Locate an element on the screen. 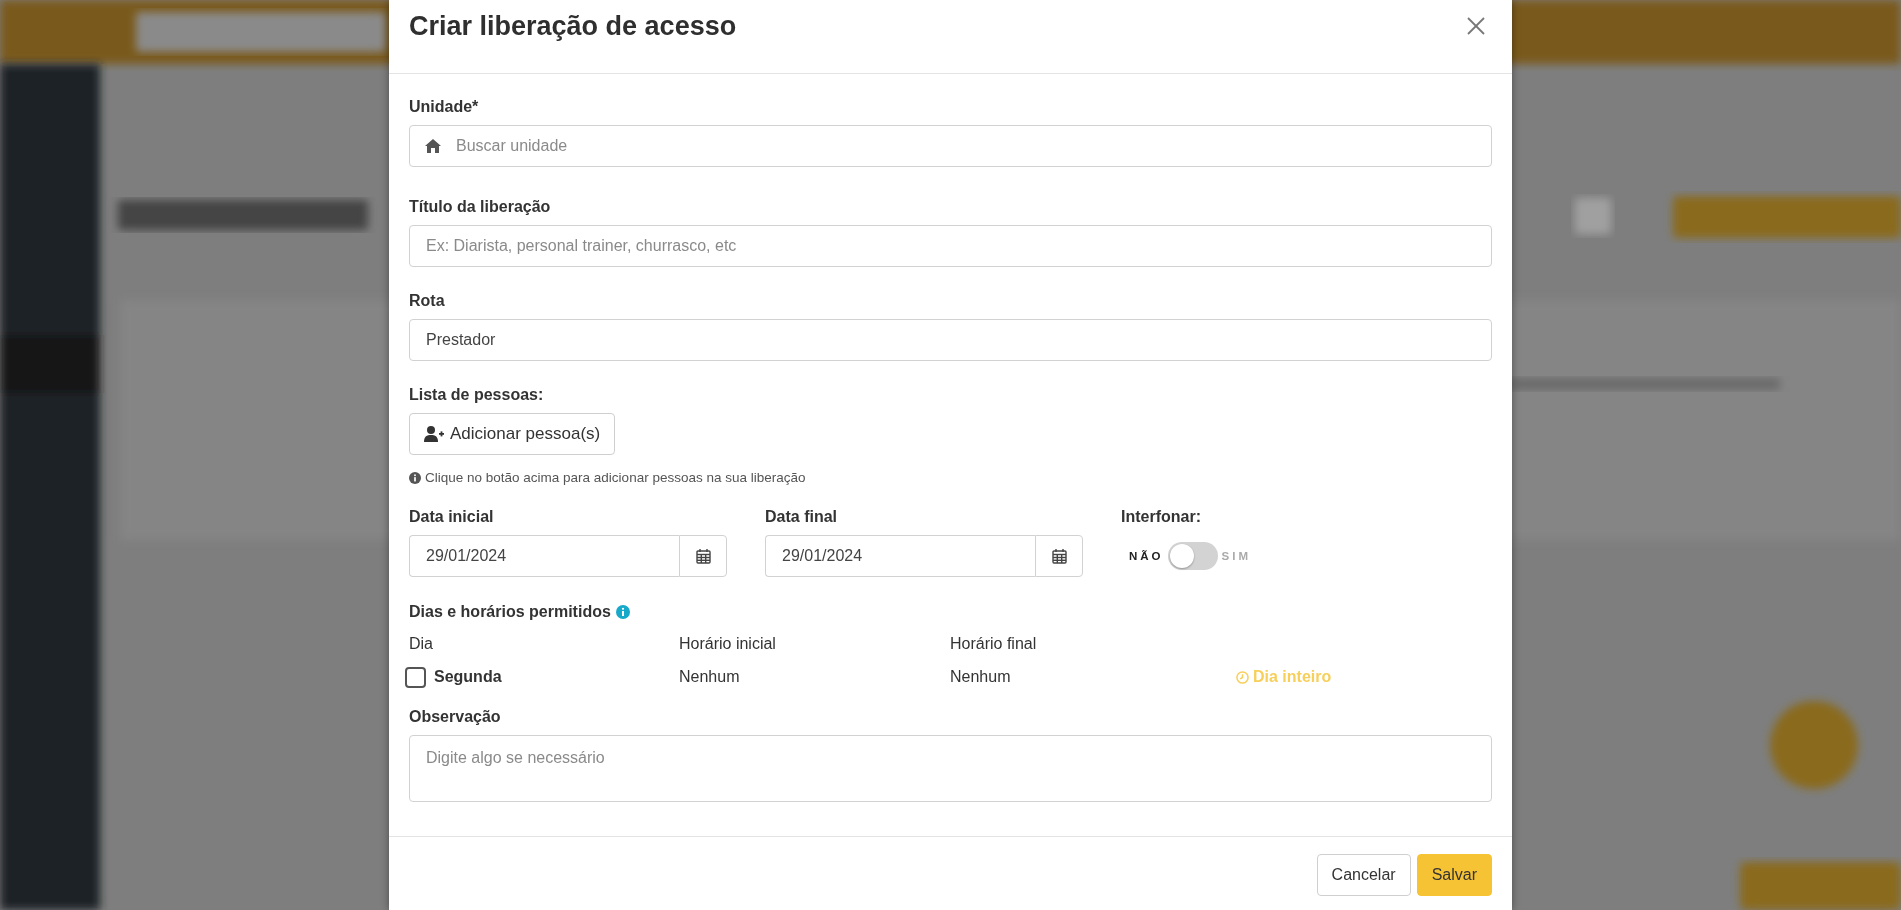 The width and height of the screenshot is (1901, 910). toggle-label: SIM is located at coordinates (1236, 556).